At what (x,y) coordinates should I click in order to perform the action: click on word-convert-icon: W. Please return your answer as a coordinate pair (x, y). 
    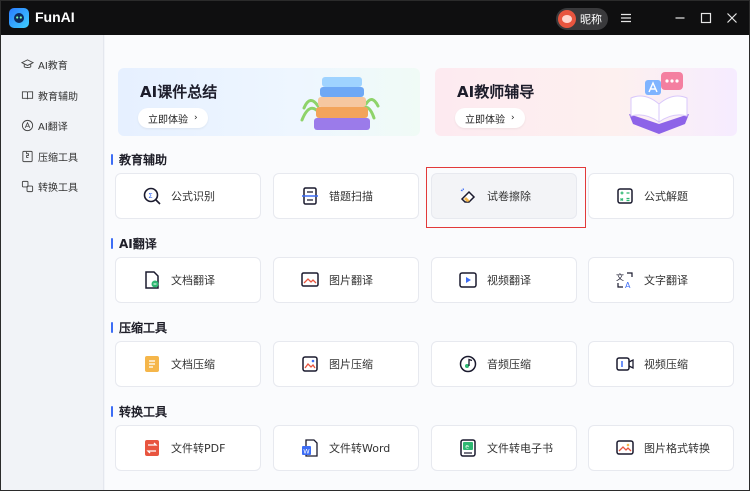
    Looking at the image, I should click on (310, 448).